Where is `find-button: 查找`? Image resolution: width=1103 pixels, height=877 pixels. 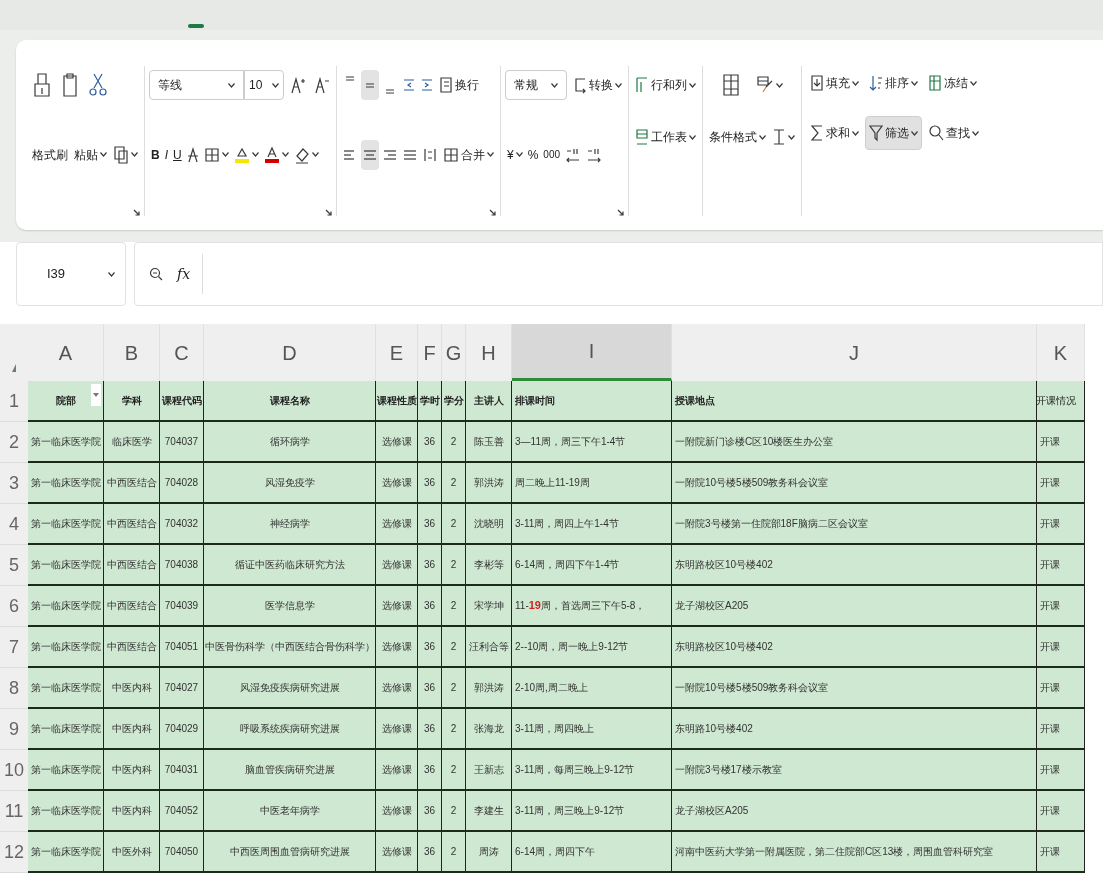
find-button: 查找 is located at coordinates (953, 133).